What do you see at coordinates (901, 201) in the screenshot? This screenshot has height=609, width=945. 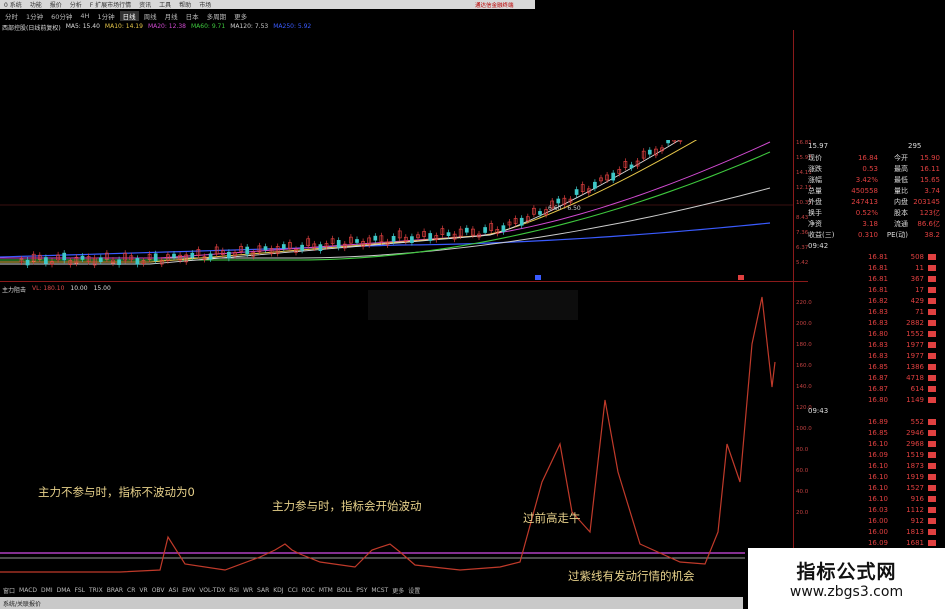 I see `quote-label: 内盘` at bounding box center [901, 201].